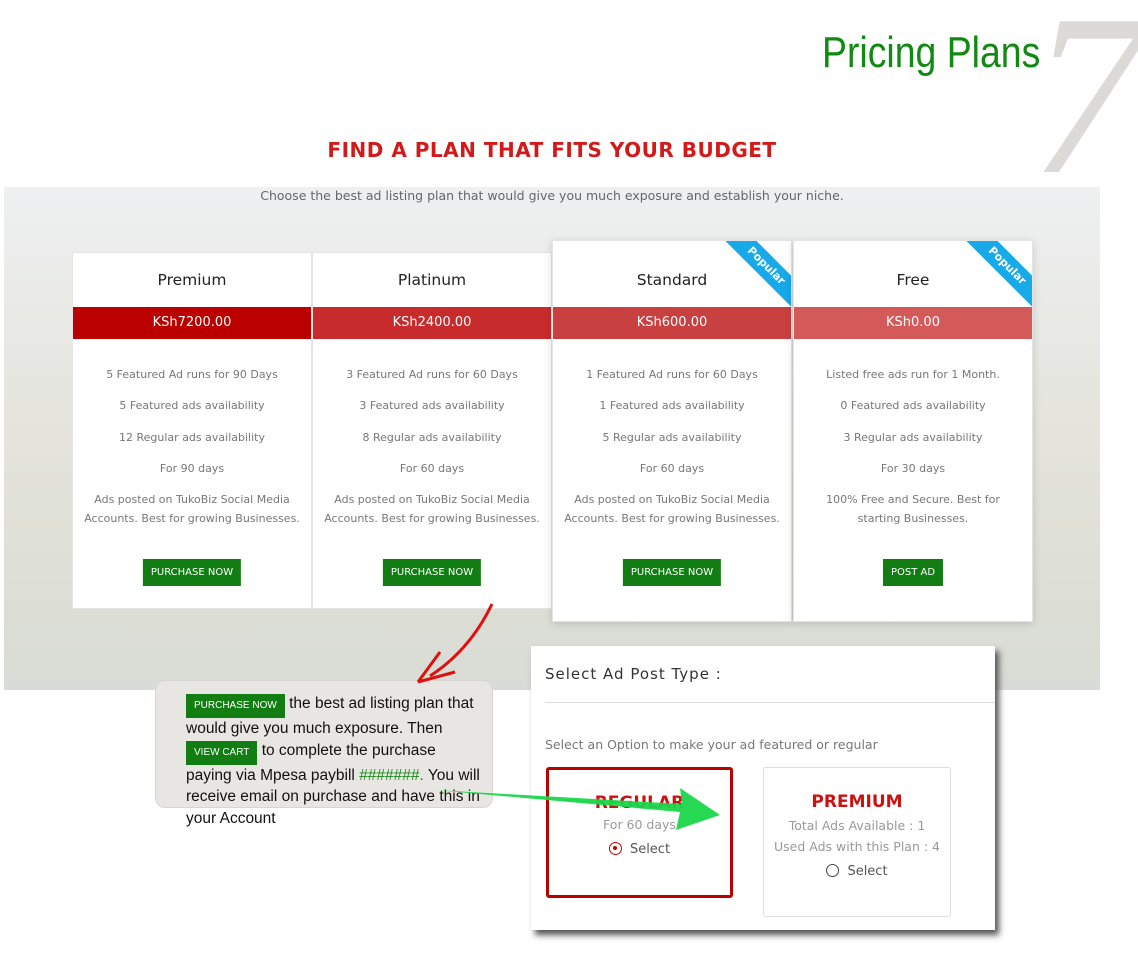  Describe the element at coordinates (461, 640) in the screenshot. I see `red-arrow` at that location.